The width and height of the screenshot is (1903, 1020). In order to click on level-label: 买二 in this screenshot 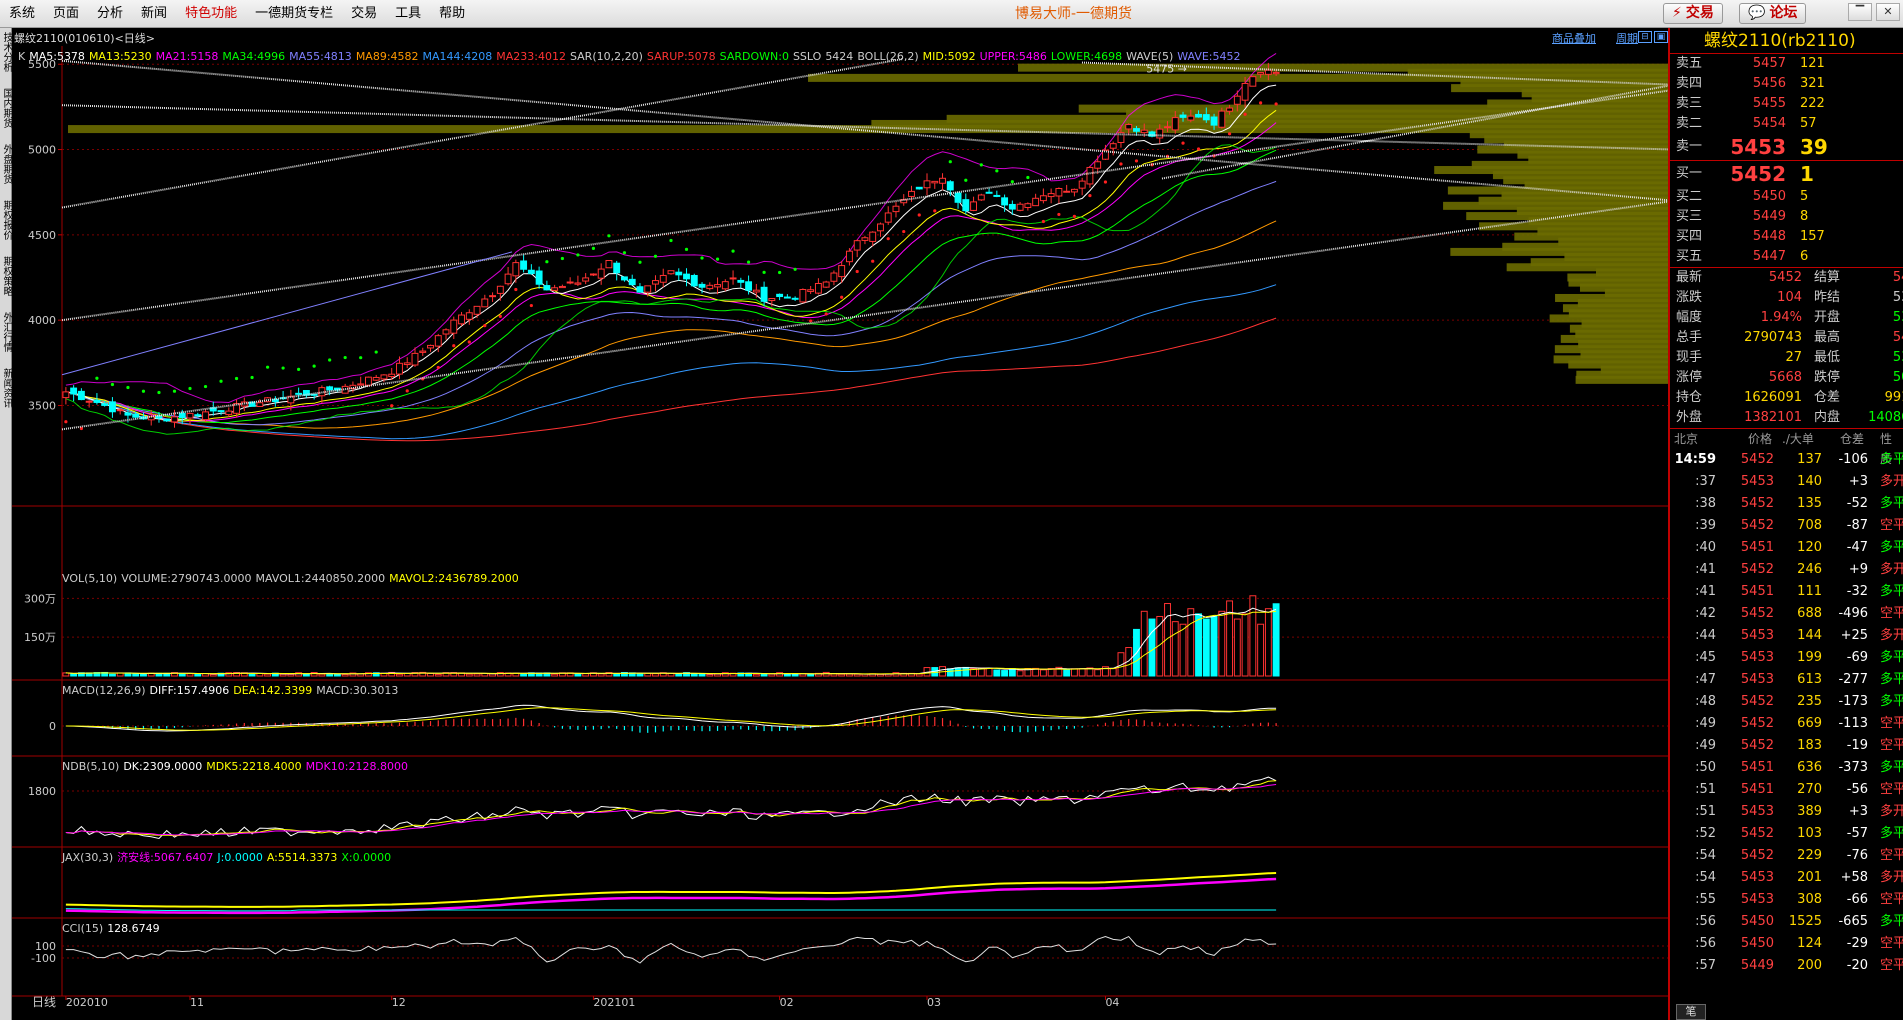, I will do `click(1689, 196)`.